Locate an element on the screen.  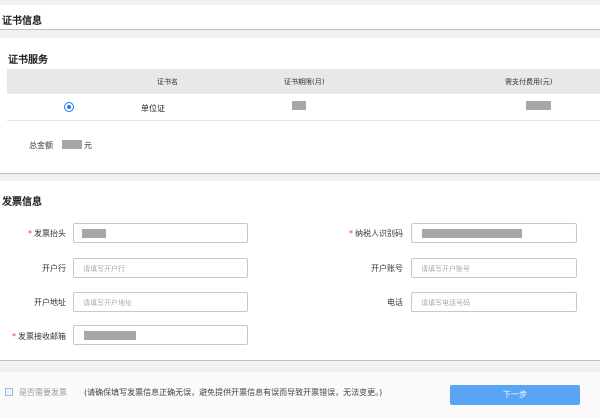
need-invoice-label: 是否需要发票 is located at coordinates (43, 392).